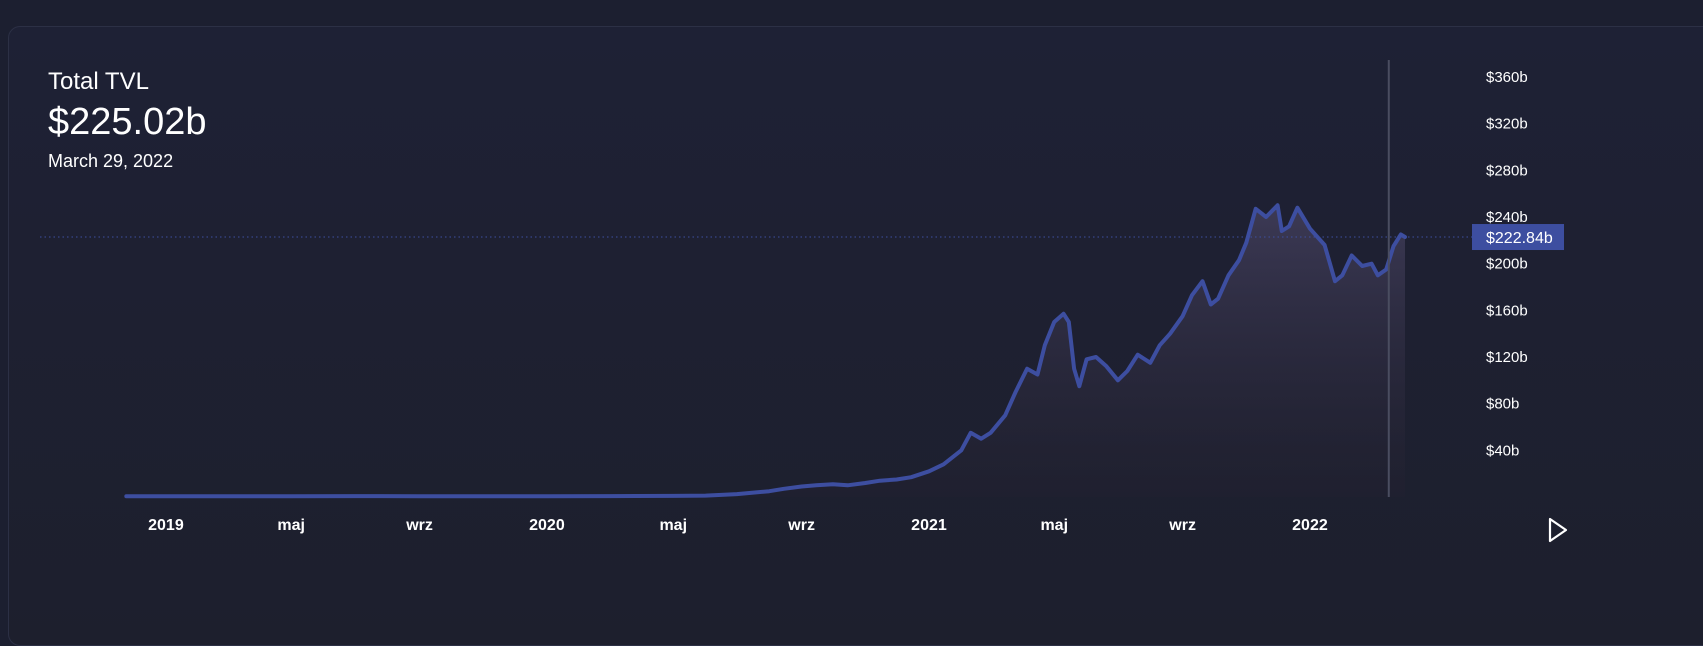 This screenshot has height=646, width=1703. Describe the element at coordinates (166, 525) in the screenshot. I see `x-tick-label: 2019` at that location.